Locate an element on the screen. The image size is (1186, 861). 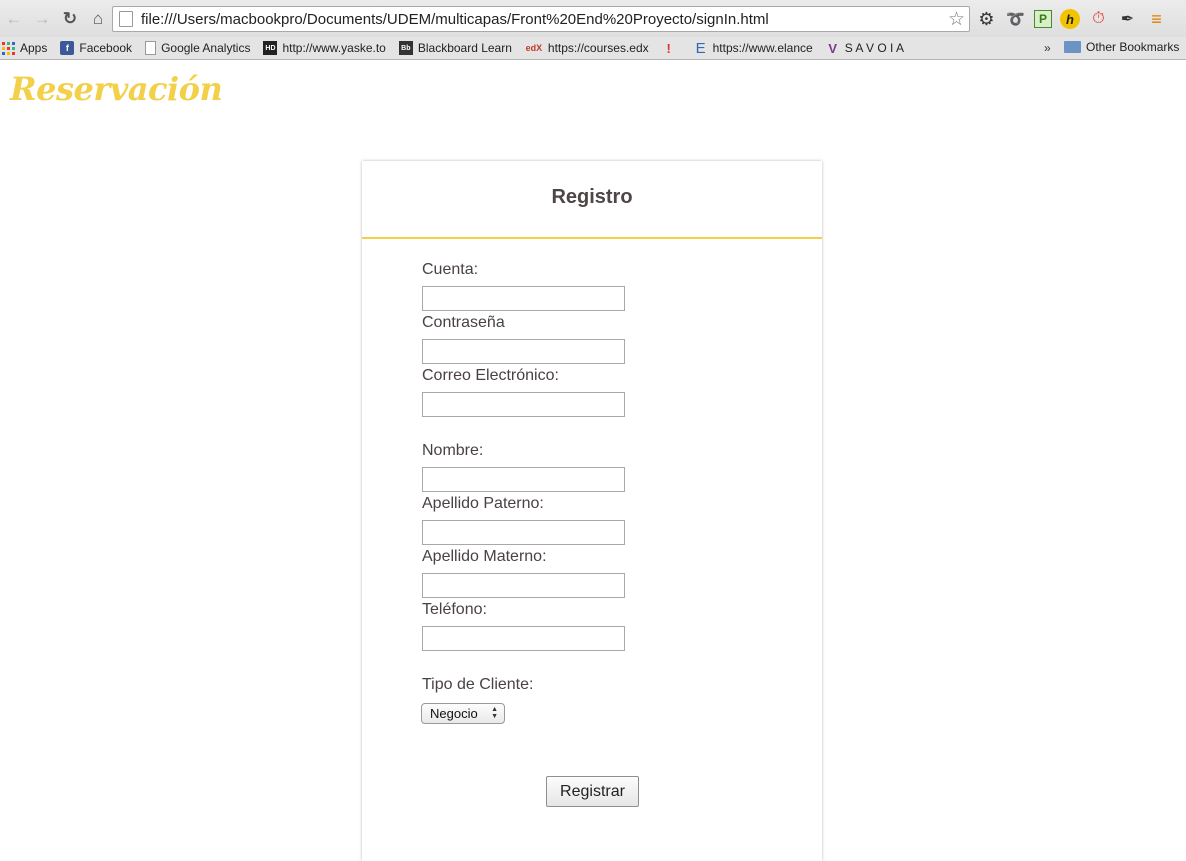
bookmark-label: Blackboard Learn is located at coordinates (464, 48).